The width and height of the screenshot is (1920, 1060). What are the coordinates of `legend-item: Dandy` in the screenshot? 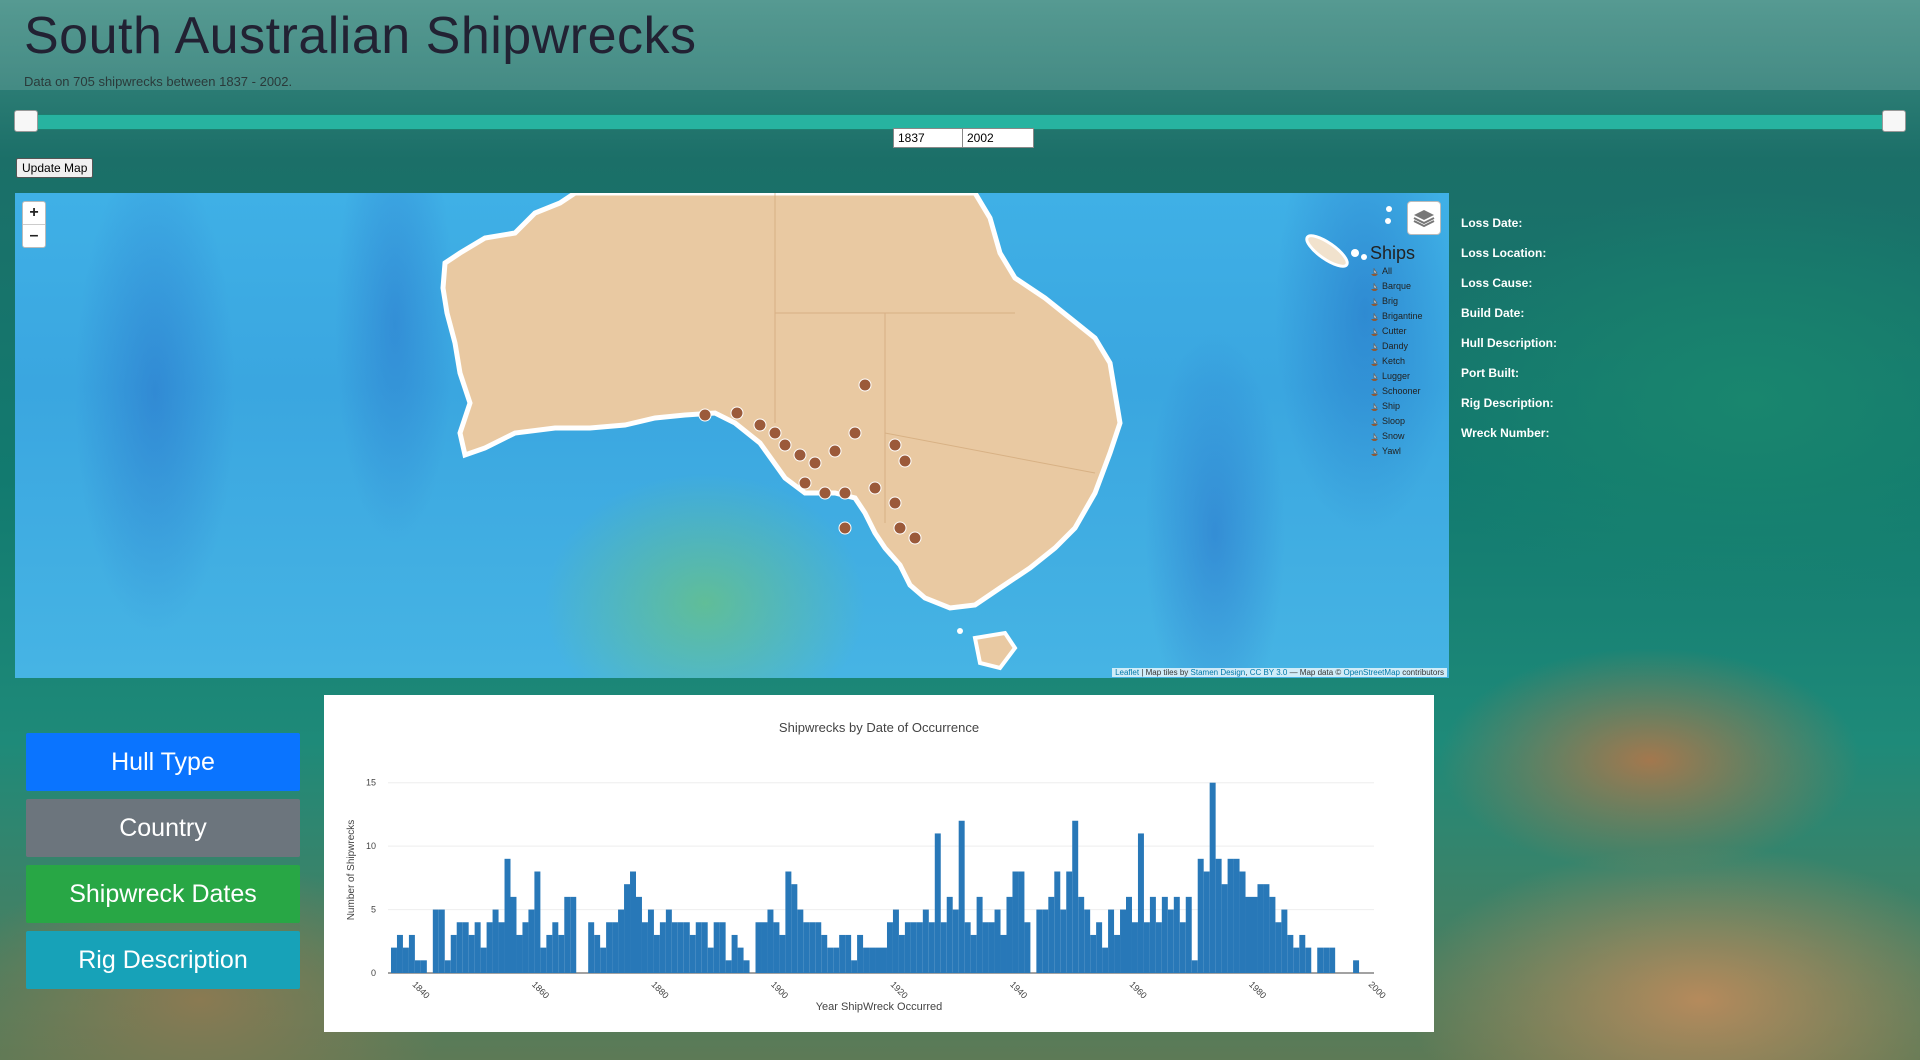 It's located at (1405, 346).